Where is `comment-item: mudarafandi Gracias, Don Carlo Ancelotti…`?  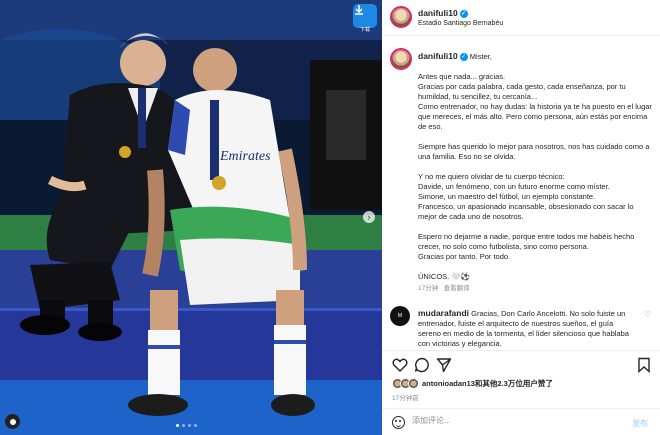 comment-item: mudarafandi Gracias, Don Carlo Ancelotti… is located at coordinates (528, 328).